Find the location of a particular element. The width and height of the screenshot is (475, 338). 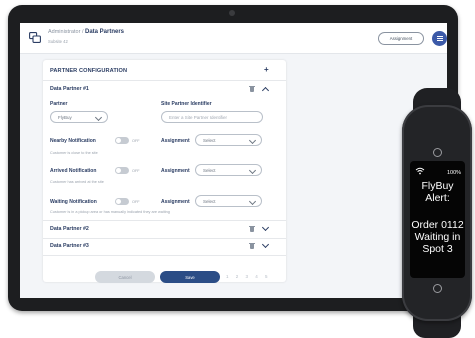

waiting-toggle-state: OFF is located at coordinates (136, 202).